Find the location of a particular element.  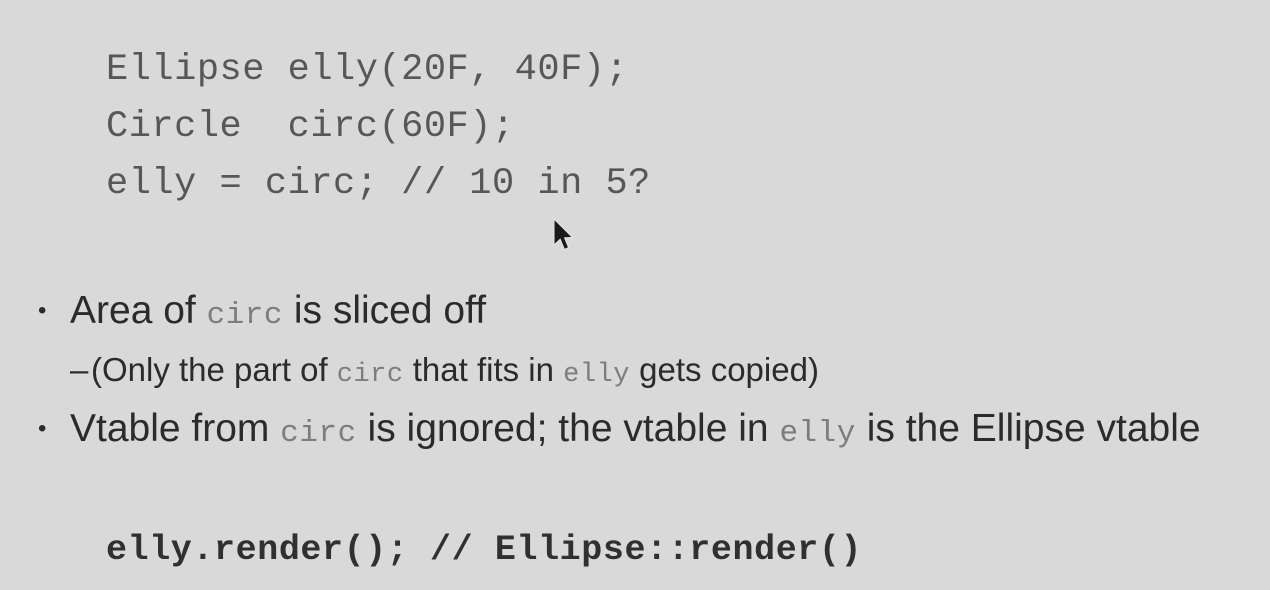

bullet-text-segment: is sliced off is located at coordinates (385, 310).